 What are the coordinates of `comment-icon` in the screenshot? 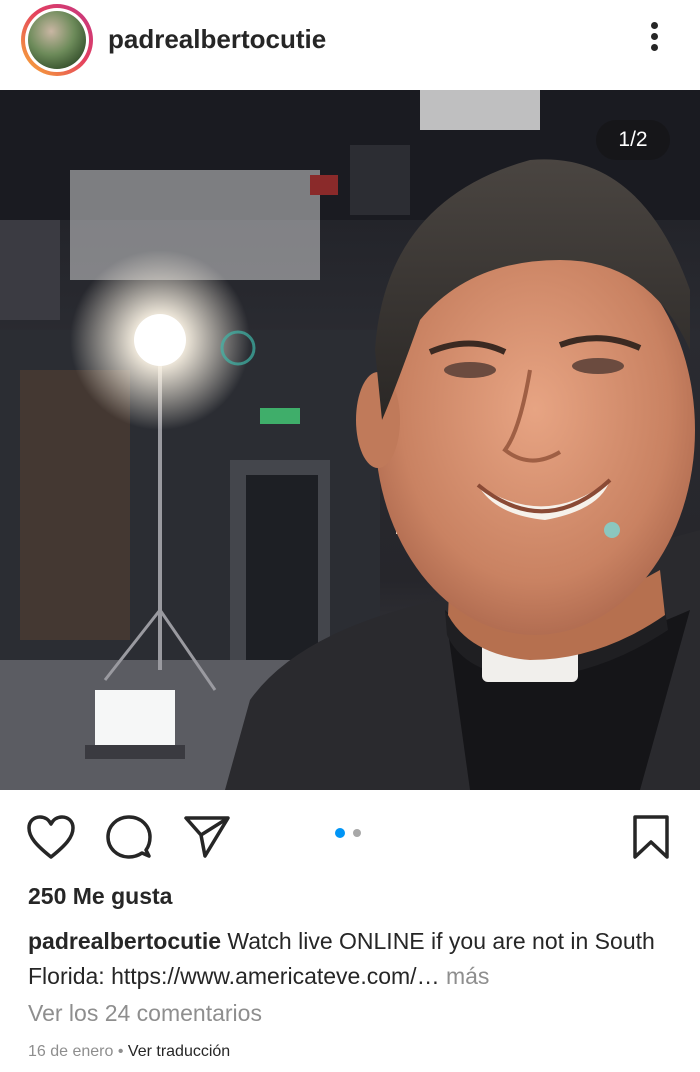 It's located at (129, 837).